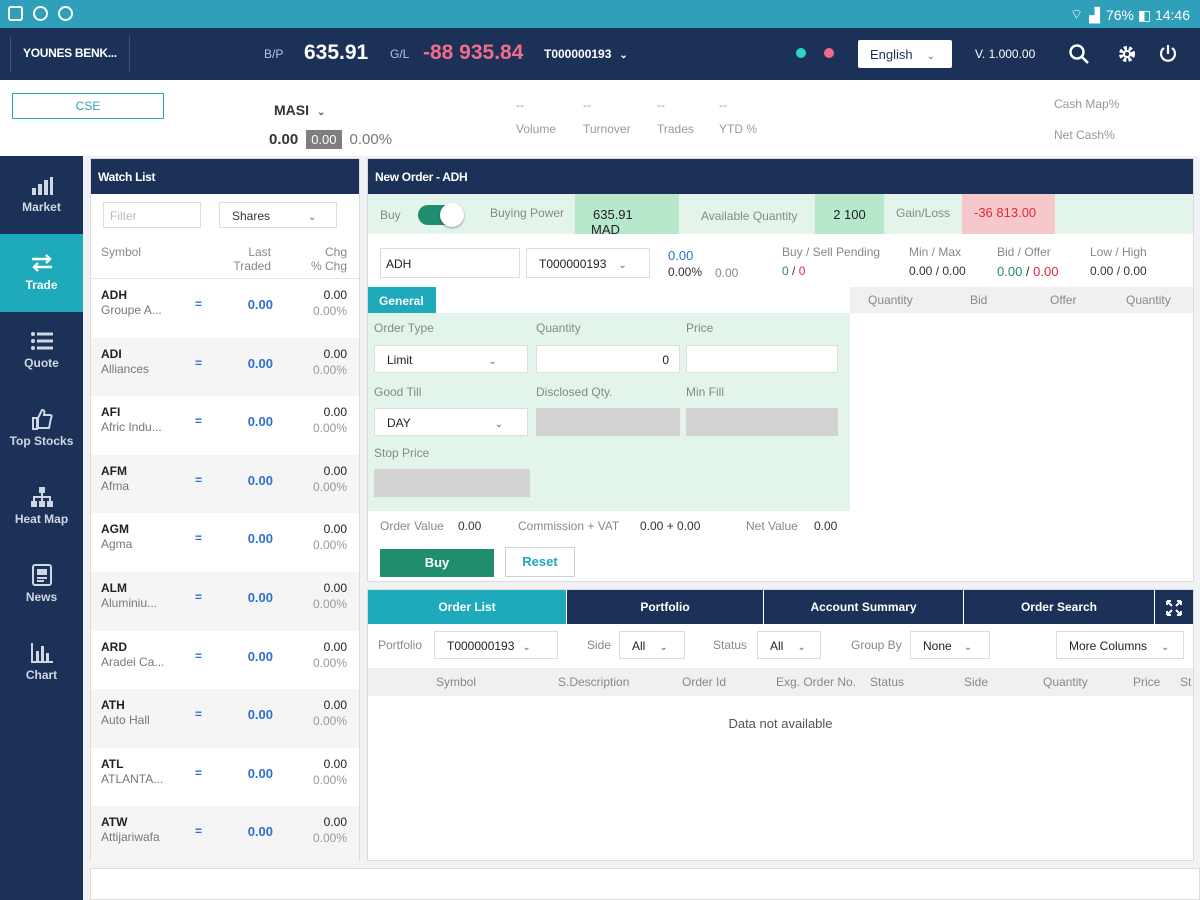 The width and height of the screenshot is (1200, 900). What do you see at coordinates (594, 682) in the screenshot?
I see `col-order-description: S.Description` at bounding box center [594, 682].